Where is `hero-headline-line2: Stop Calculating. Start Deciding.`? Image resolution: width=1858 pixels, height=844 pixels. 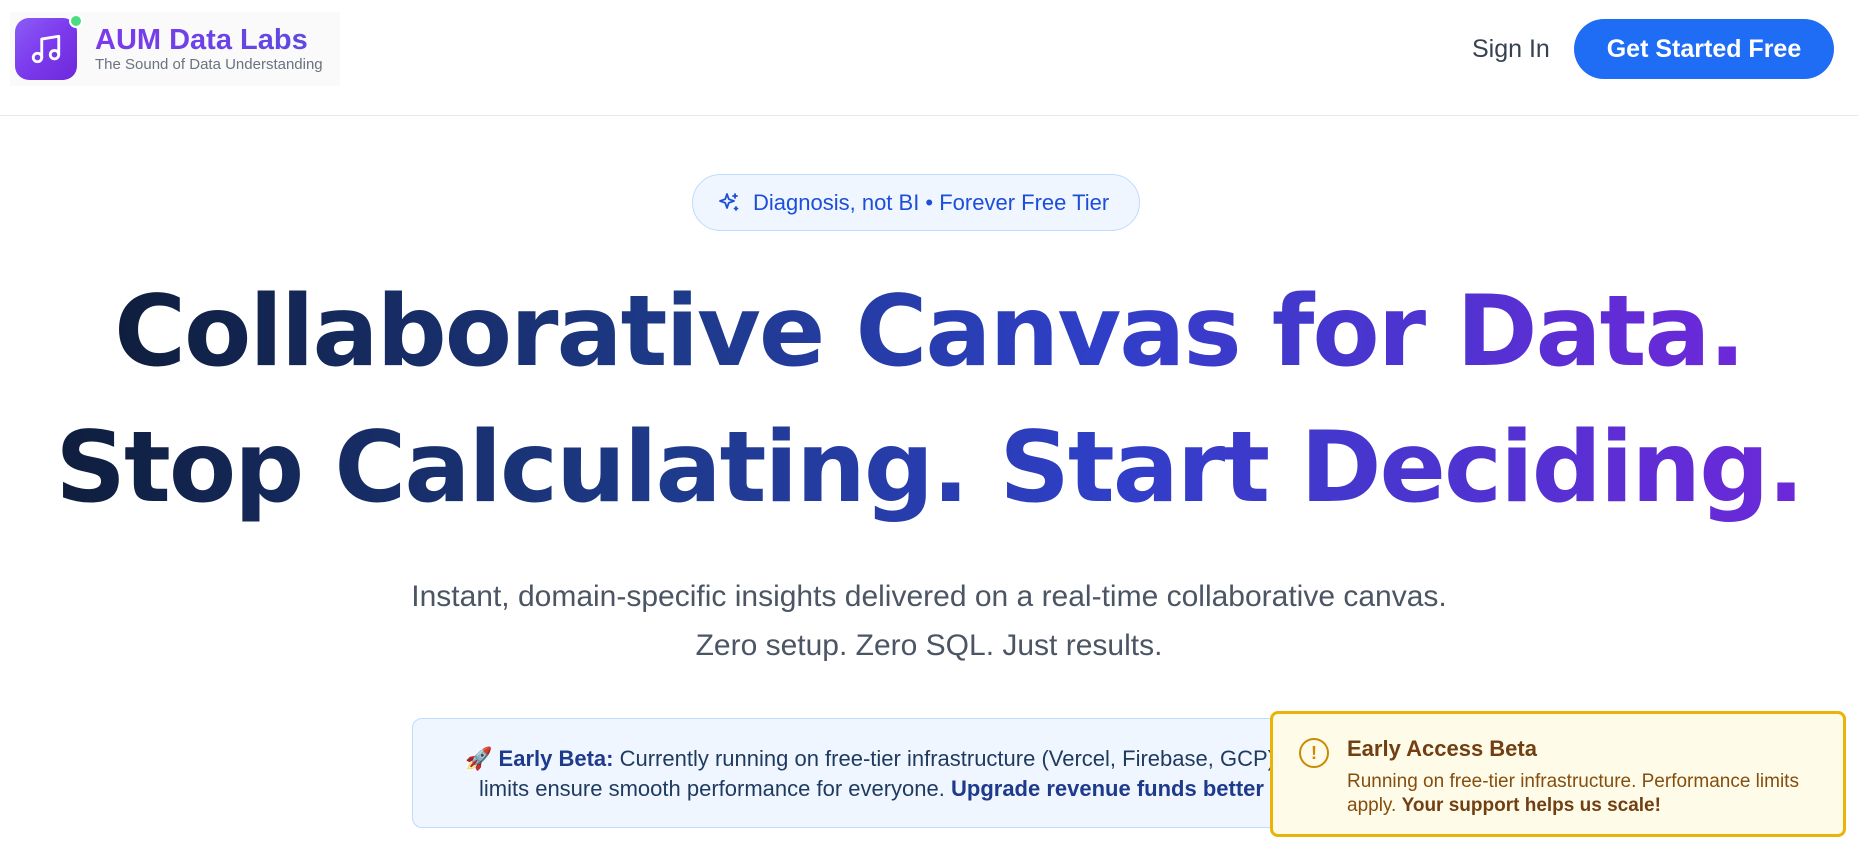 hero-headline-line2: Stop Calculating. Start Deciding. is located at coordinates (929, 468).